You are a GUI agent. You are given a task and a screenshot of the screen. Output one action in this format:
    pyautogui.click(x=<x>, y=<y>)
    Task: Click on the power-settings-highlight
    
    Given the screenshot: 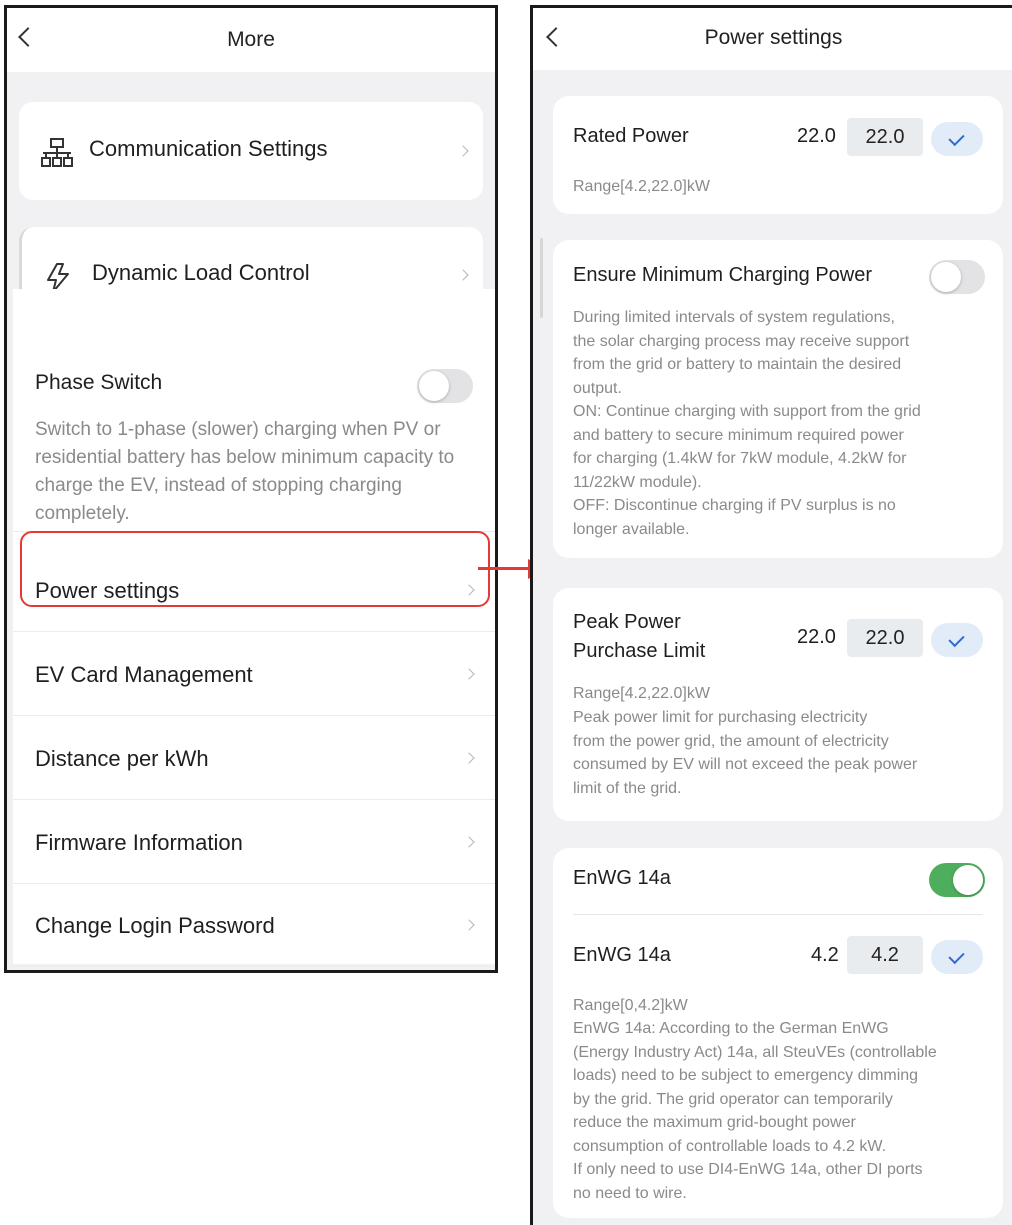 What is the action you would take?
    pyautogui.click(x=255, y=569)
    